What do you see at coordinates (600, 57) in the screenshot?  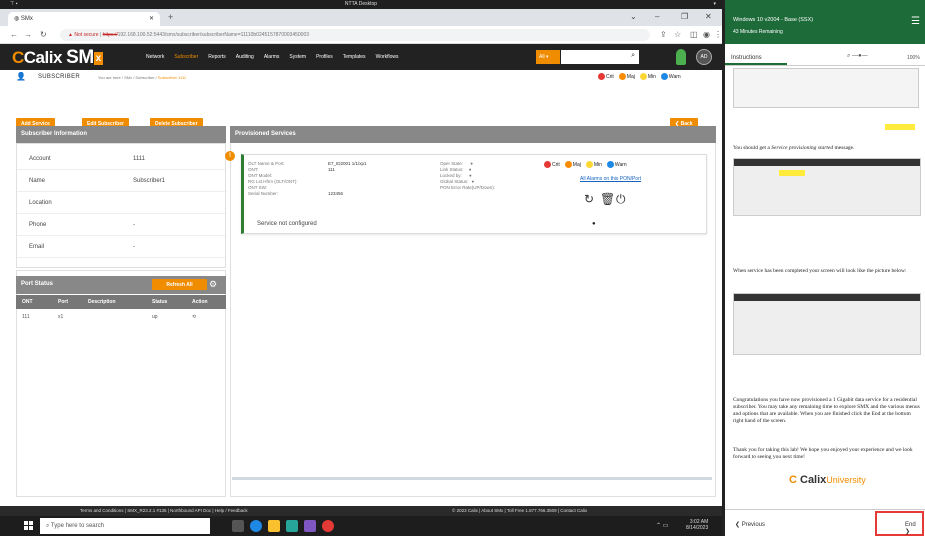 I see `global-search-input: ⌕` at bounding box center [600, 57].